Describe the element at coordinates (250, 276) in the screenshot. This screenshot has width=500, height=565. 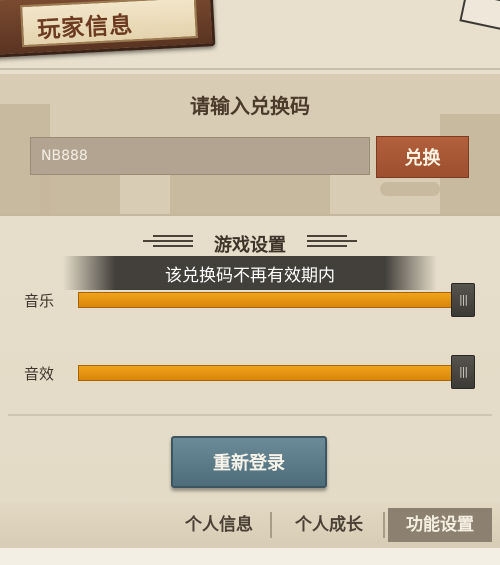
I see `toast-text: 该兑换码不再有效期内` at that location.